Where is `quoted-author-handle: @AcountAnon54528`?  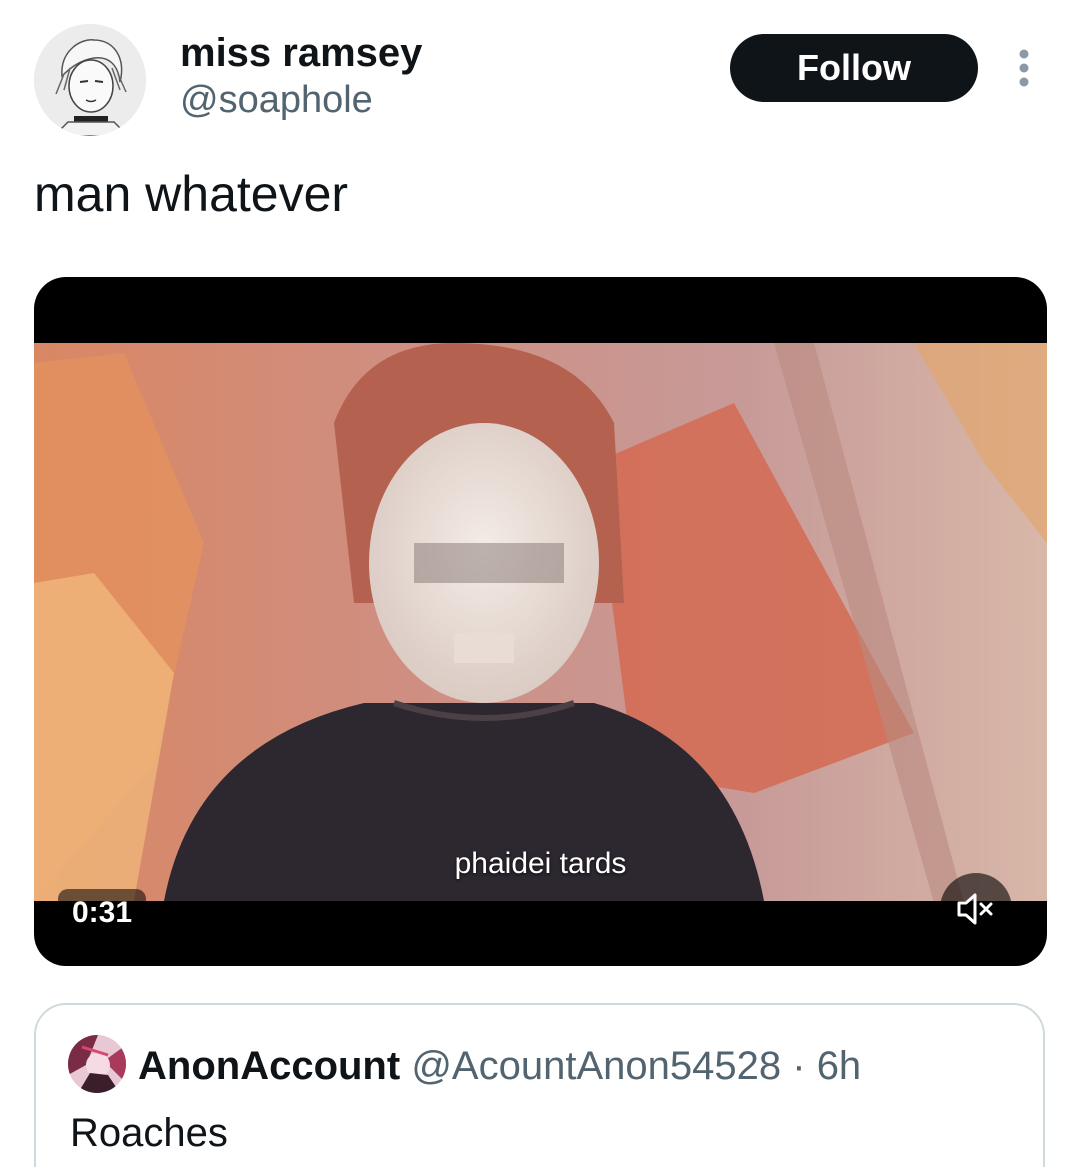
quoted-author-handle: @AcountAnon54528 is located at coordinates (596, 1066).